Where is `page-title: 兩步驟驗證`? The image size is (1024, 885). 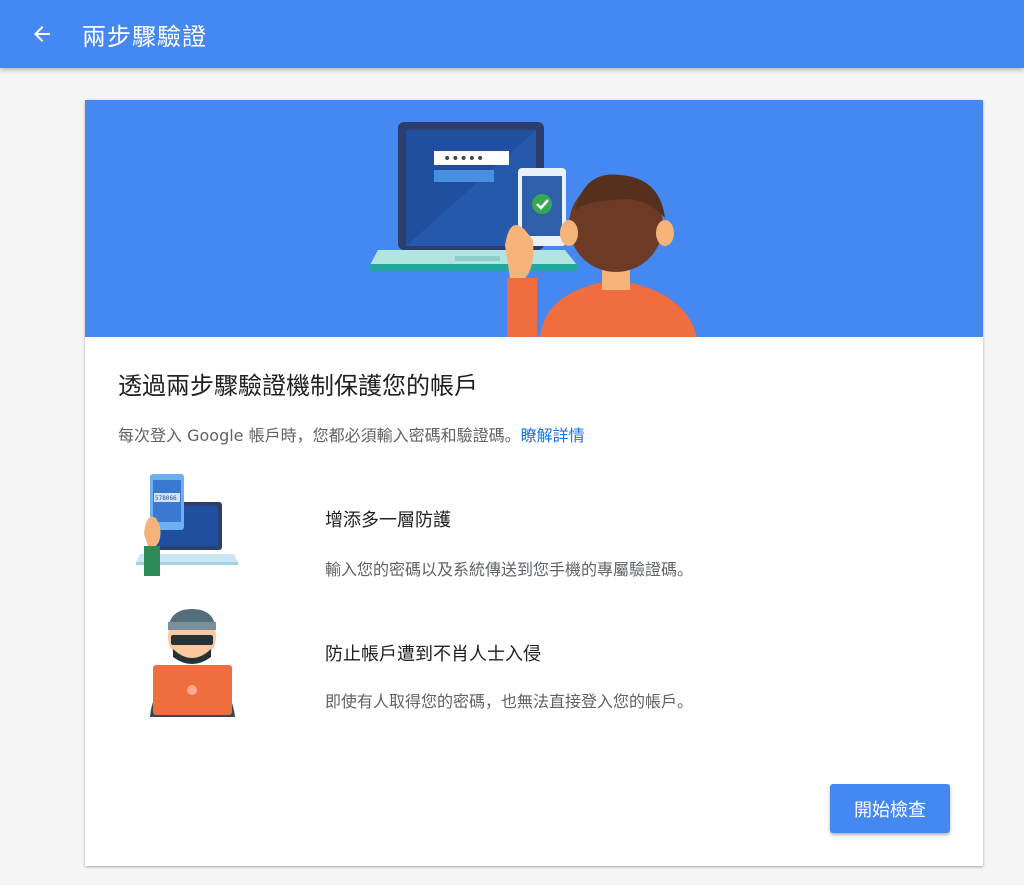 page-title: 兩步驟驗證 is located at coordinates (144, 36).